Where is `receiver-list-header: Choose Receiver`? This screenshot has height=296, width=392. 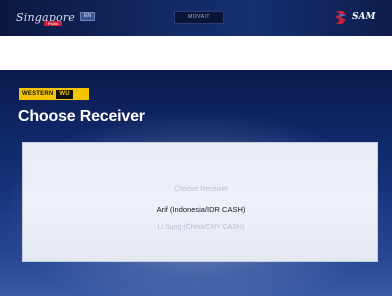 receiver-list-header: Choose Receiver is located at coordinates (201, 189).